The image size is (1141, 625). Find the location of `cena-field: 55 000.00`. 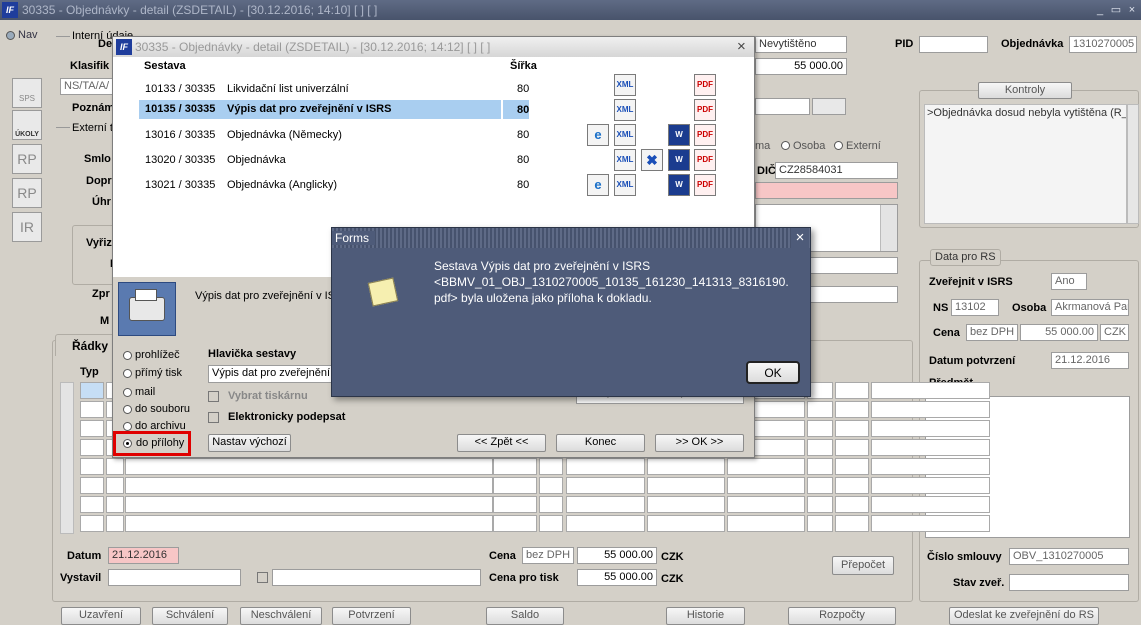

cena-field: 55 000.00 is located at coordinates (617, 555).